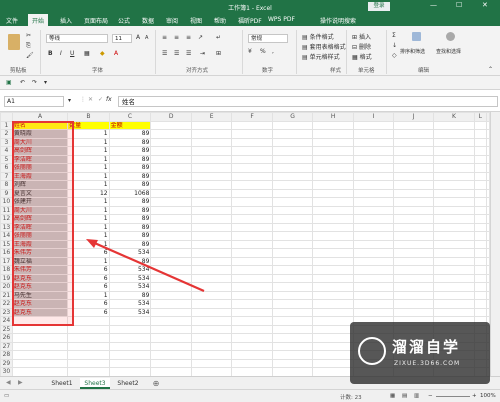 This screenshot has width=500, height=402. What do you see at coordinates (40, 261) in the screenshot?
I see `cell-a: 魏立福` at bounding box center [40, 261].